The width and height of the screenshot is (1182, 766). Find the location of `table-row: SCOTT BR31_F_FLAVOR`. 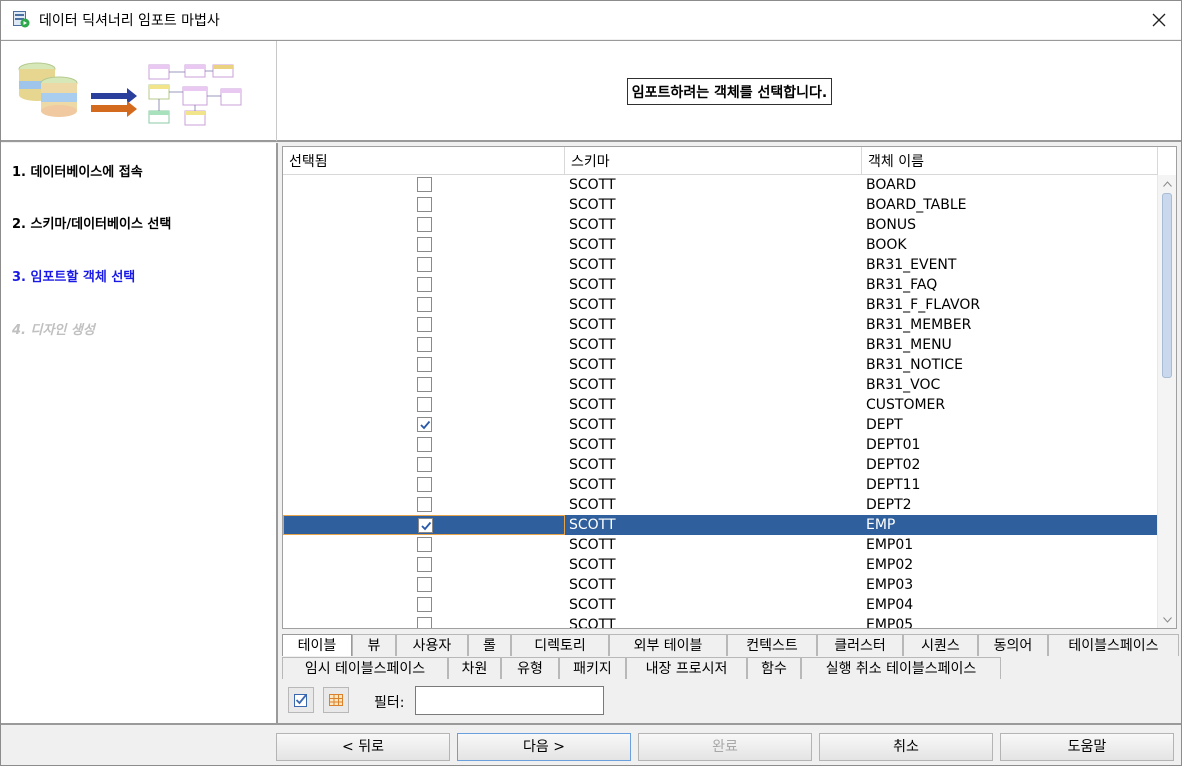

table-row: SCOTT BR31_F_FLAVOR is located at coordinates (720, 305).